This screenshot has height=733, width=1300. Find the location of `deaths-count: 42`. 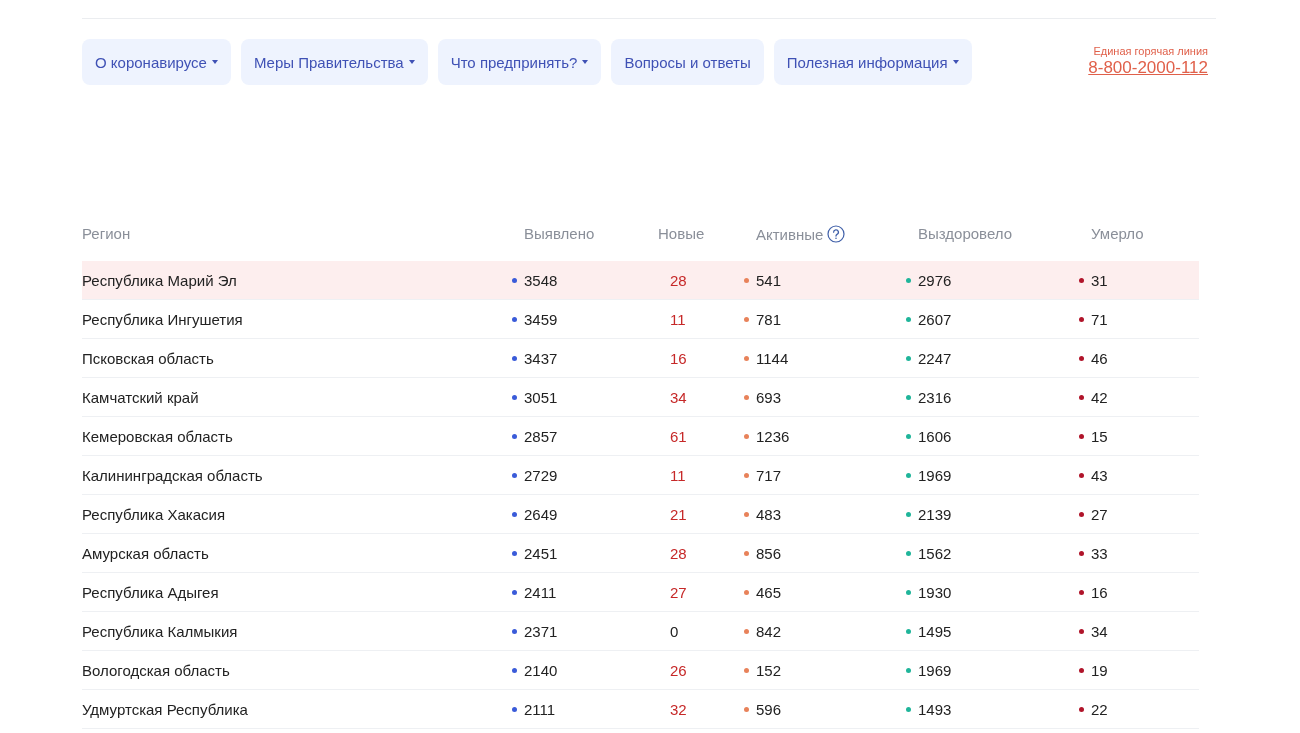

deaths-count: 42 is located at coordinates (1099, 397).